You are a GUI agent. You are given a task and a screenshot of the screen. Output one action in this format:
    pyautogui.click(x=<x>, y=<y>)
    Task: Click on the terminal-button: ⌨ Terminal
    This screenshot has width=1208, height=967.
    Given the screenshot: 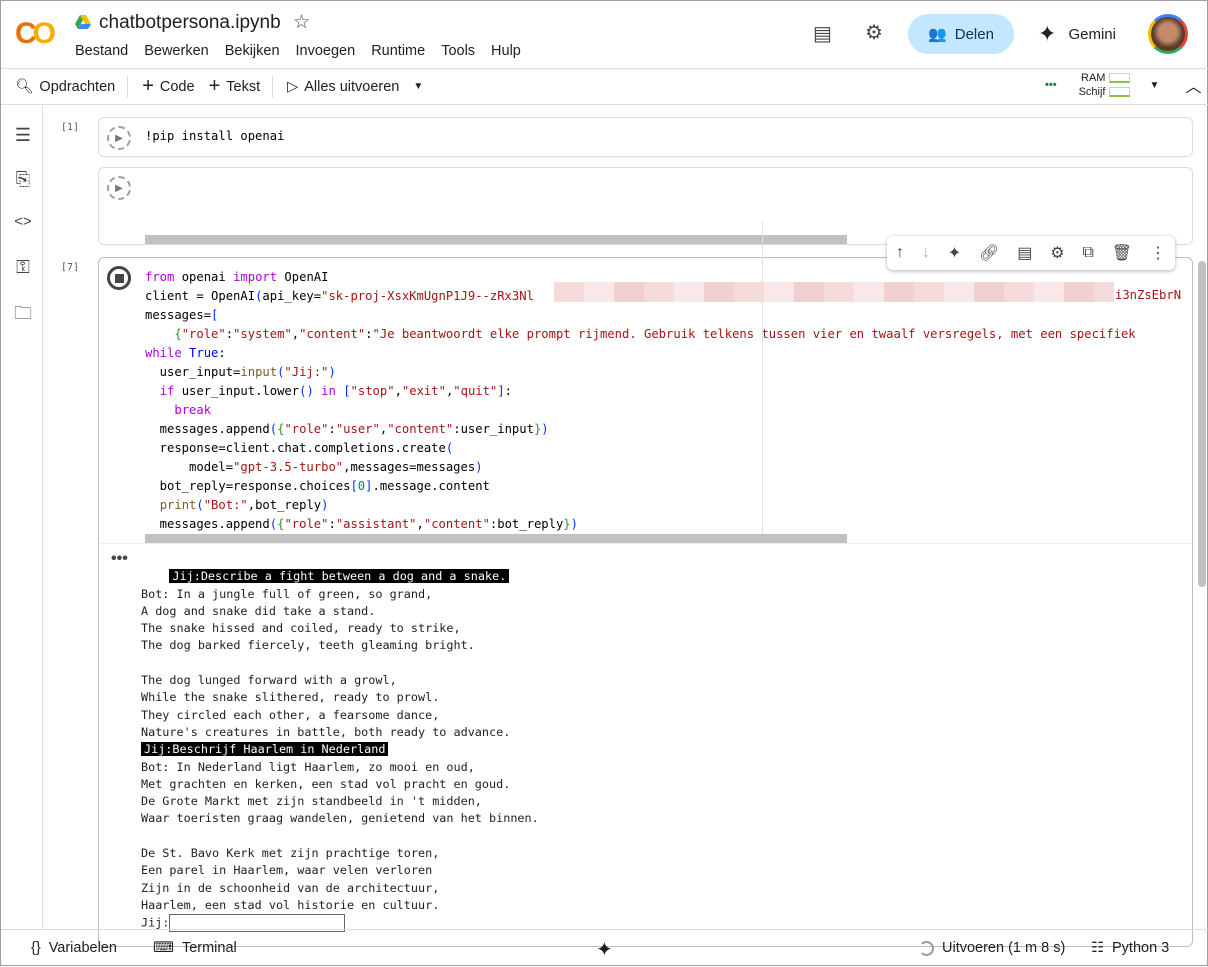 What is the action you would take?
    pyautogui.click(x=195, y=948)
    